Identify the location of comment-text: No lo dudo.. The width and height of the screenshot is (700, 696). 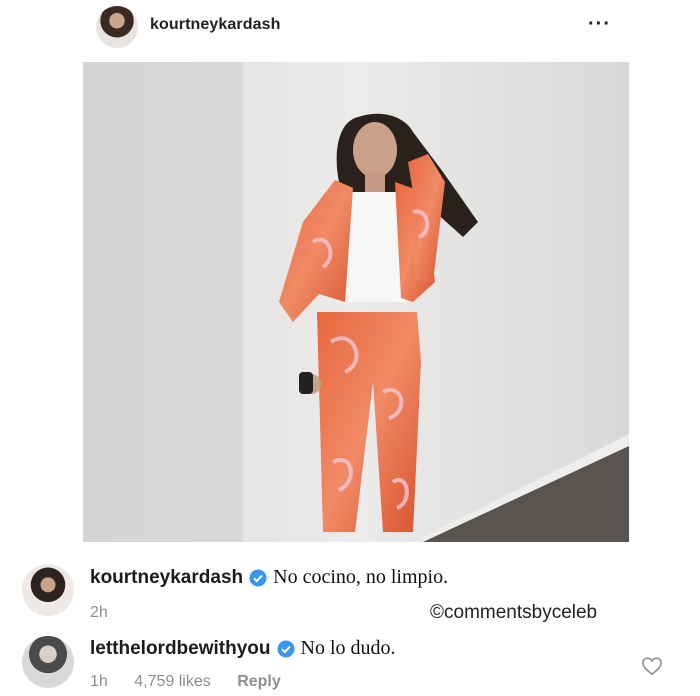
(348, 648).